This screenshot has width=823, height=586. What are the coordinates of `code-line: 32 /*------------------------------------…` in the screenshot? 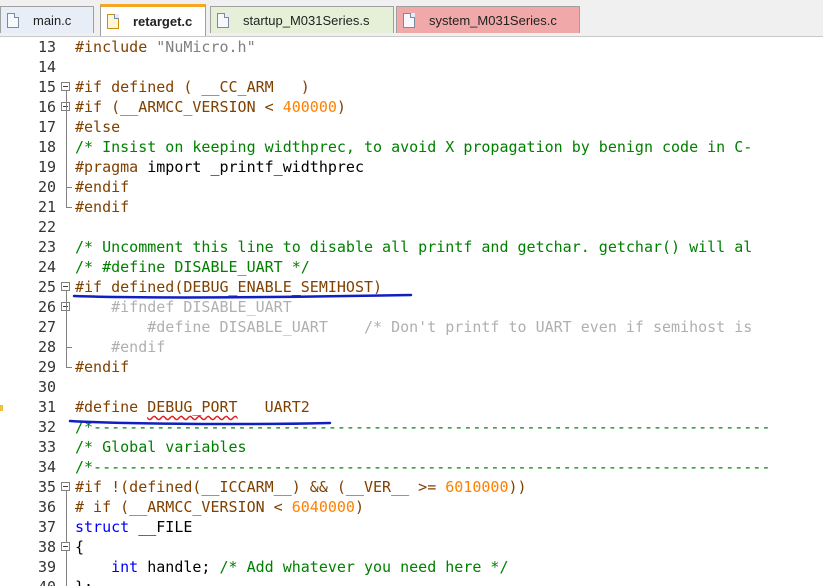 It's located at (411, 427).